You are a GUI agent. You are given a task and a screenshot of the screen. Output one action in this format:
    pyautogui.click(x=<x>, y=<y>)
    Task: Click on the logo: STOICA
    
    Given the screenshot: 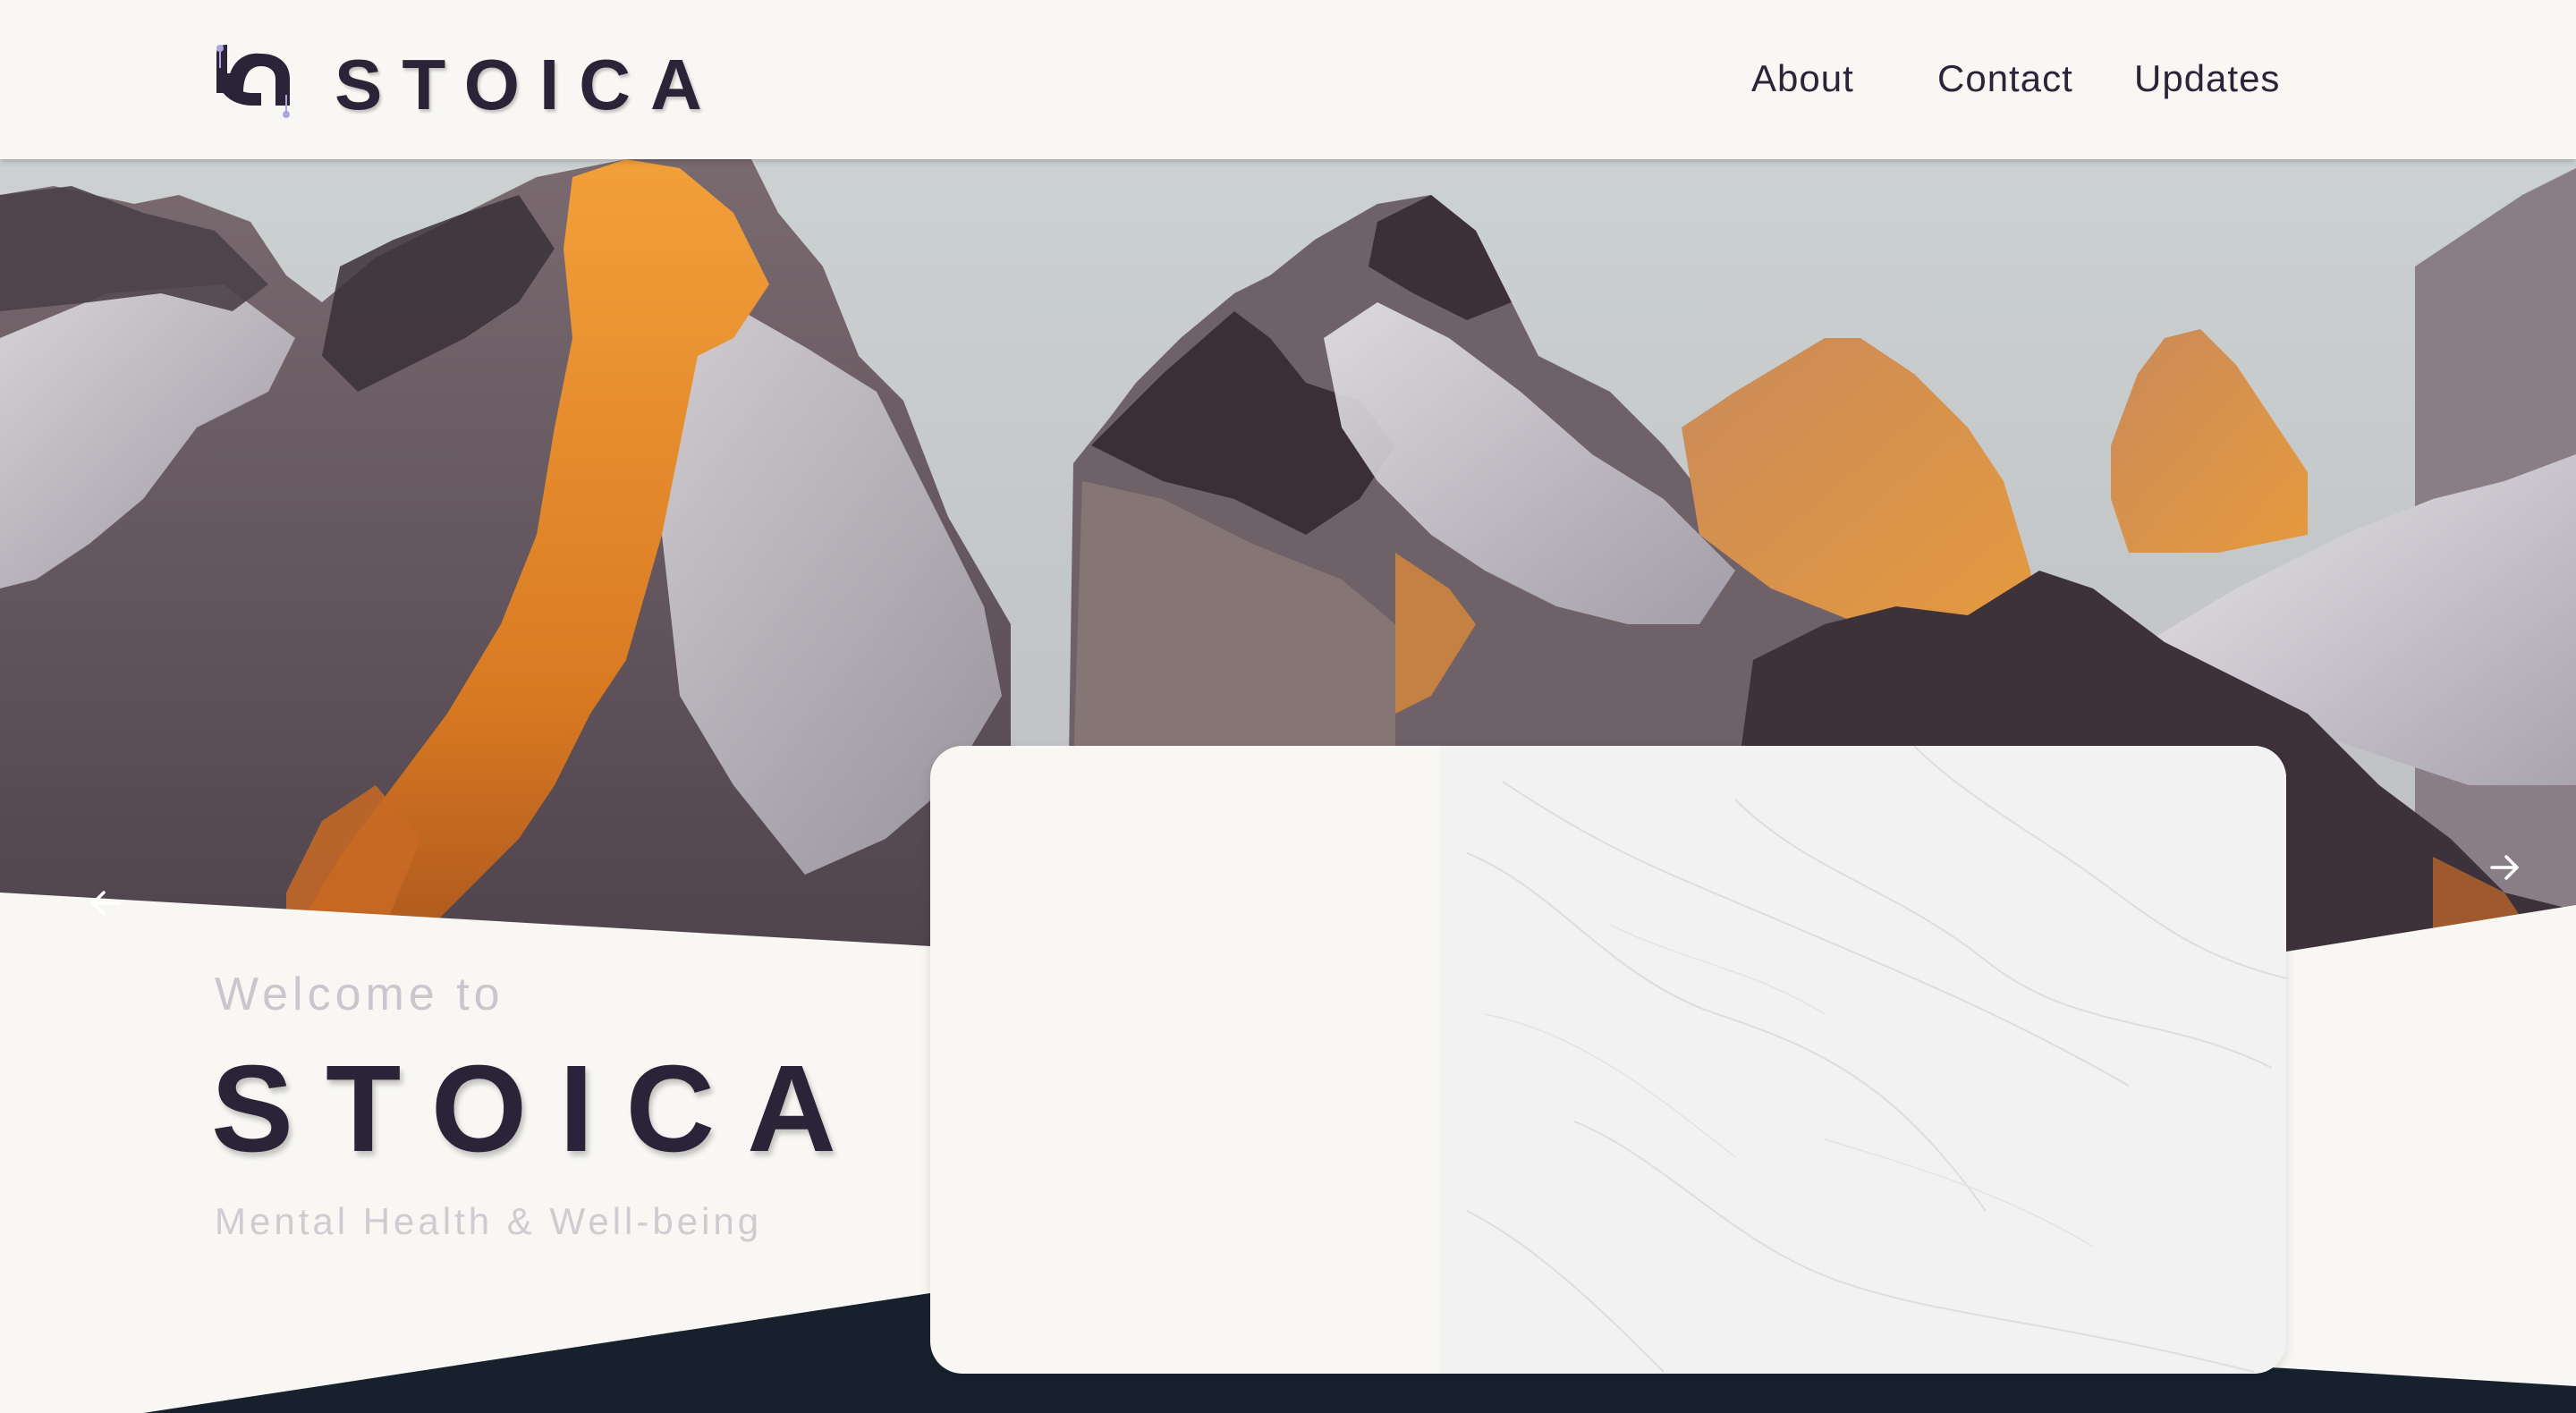 What is the action you would take?
    pyautogui.click(x=456, y=82)
    